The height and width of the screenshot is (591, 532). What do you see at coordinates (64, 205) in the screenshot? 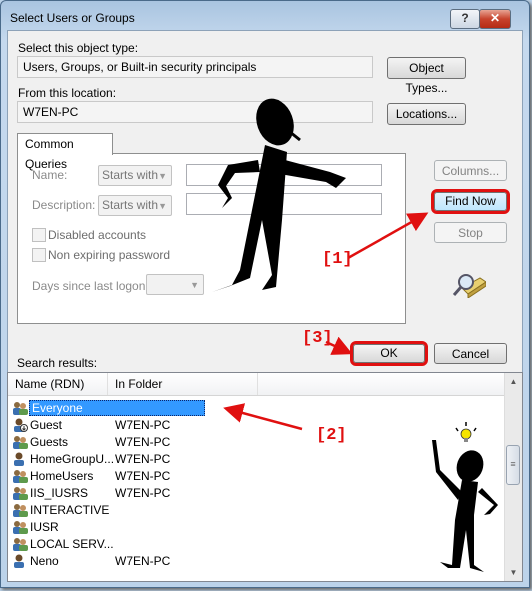
I see `description-label: Description:` at bounding box center [64, 205].